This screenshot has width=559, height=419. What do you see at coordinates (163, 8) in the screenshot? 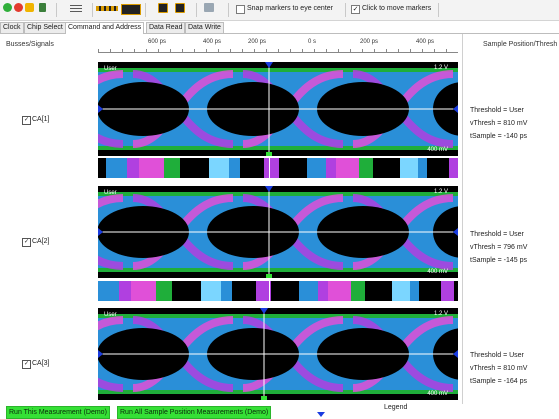
I see `save-icon` at bounding box center [163, 8].